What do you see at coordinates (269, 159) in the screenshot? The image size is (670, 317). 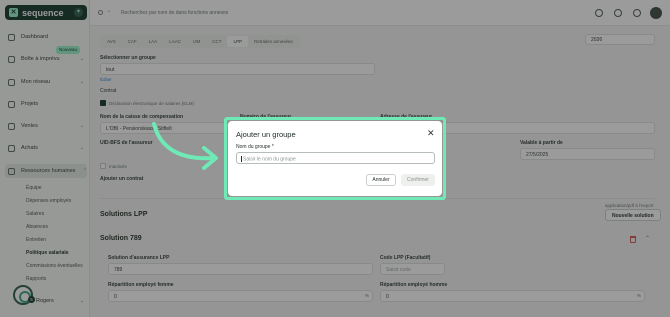 I see `group-name-placeholder: Saisir le nom du groupe` at bounding box center [269, 159].